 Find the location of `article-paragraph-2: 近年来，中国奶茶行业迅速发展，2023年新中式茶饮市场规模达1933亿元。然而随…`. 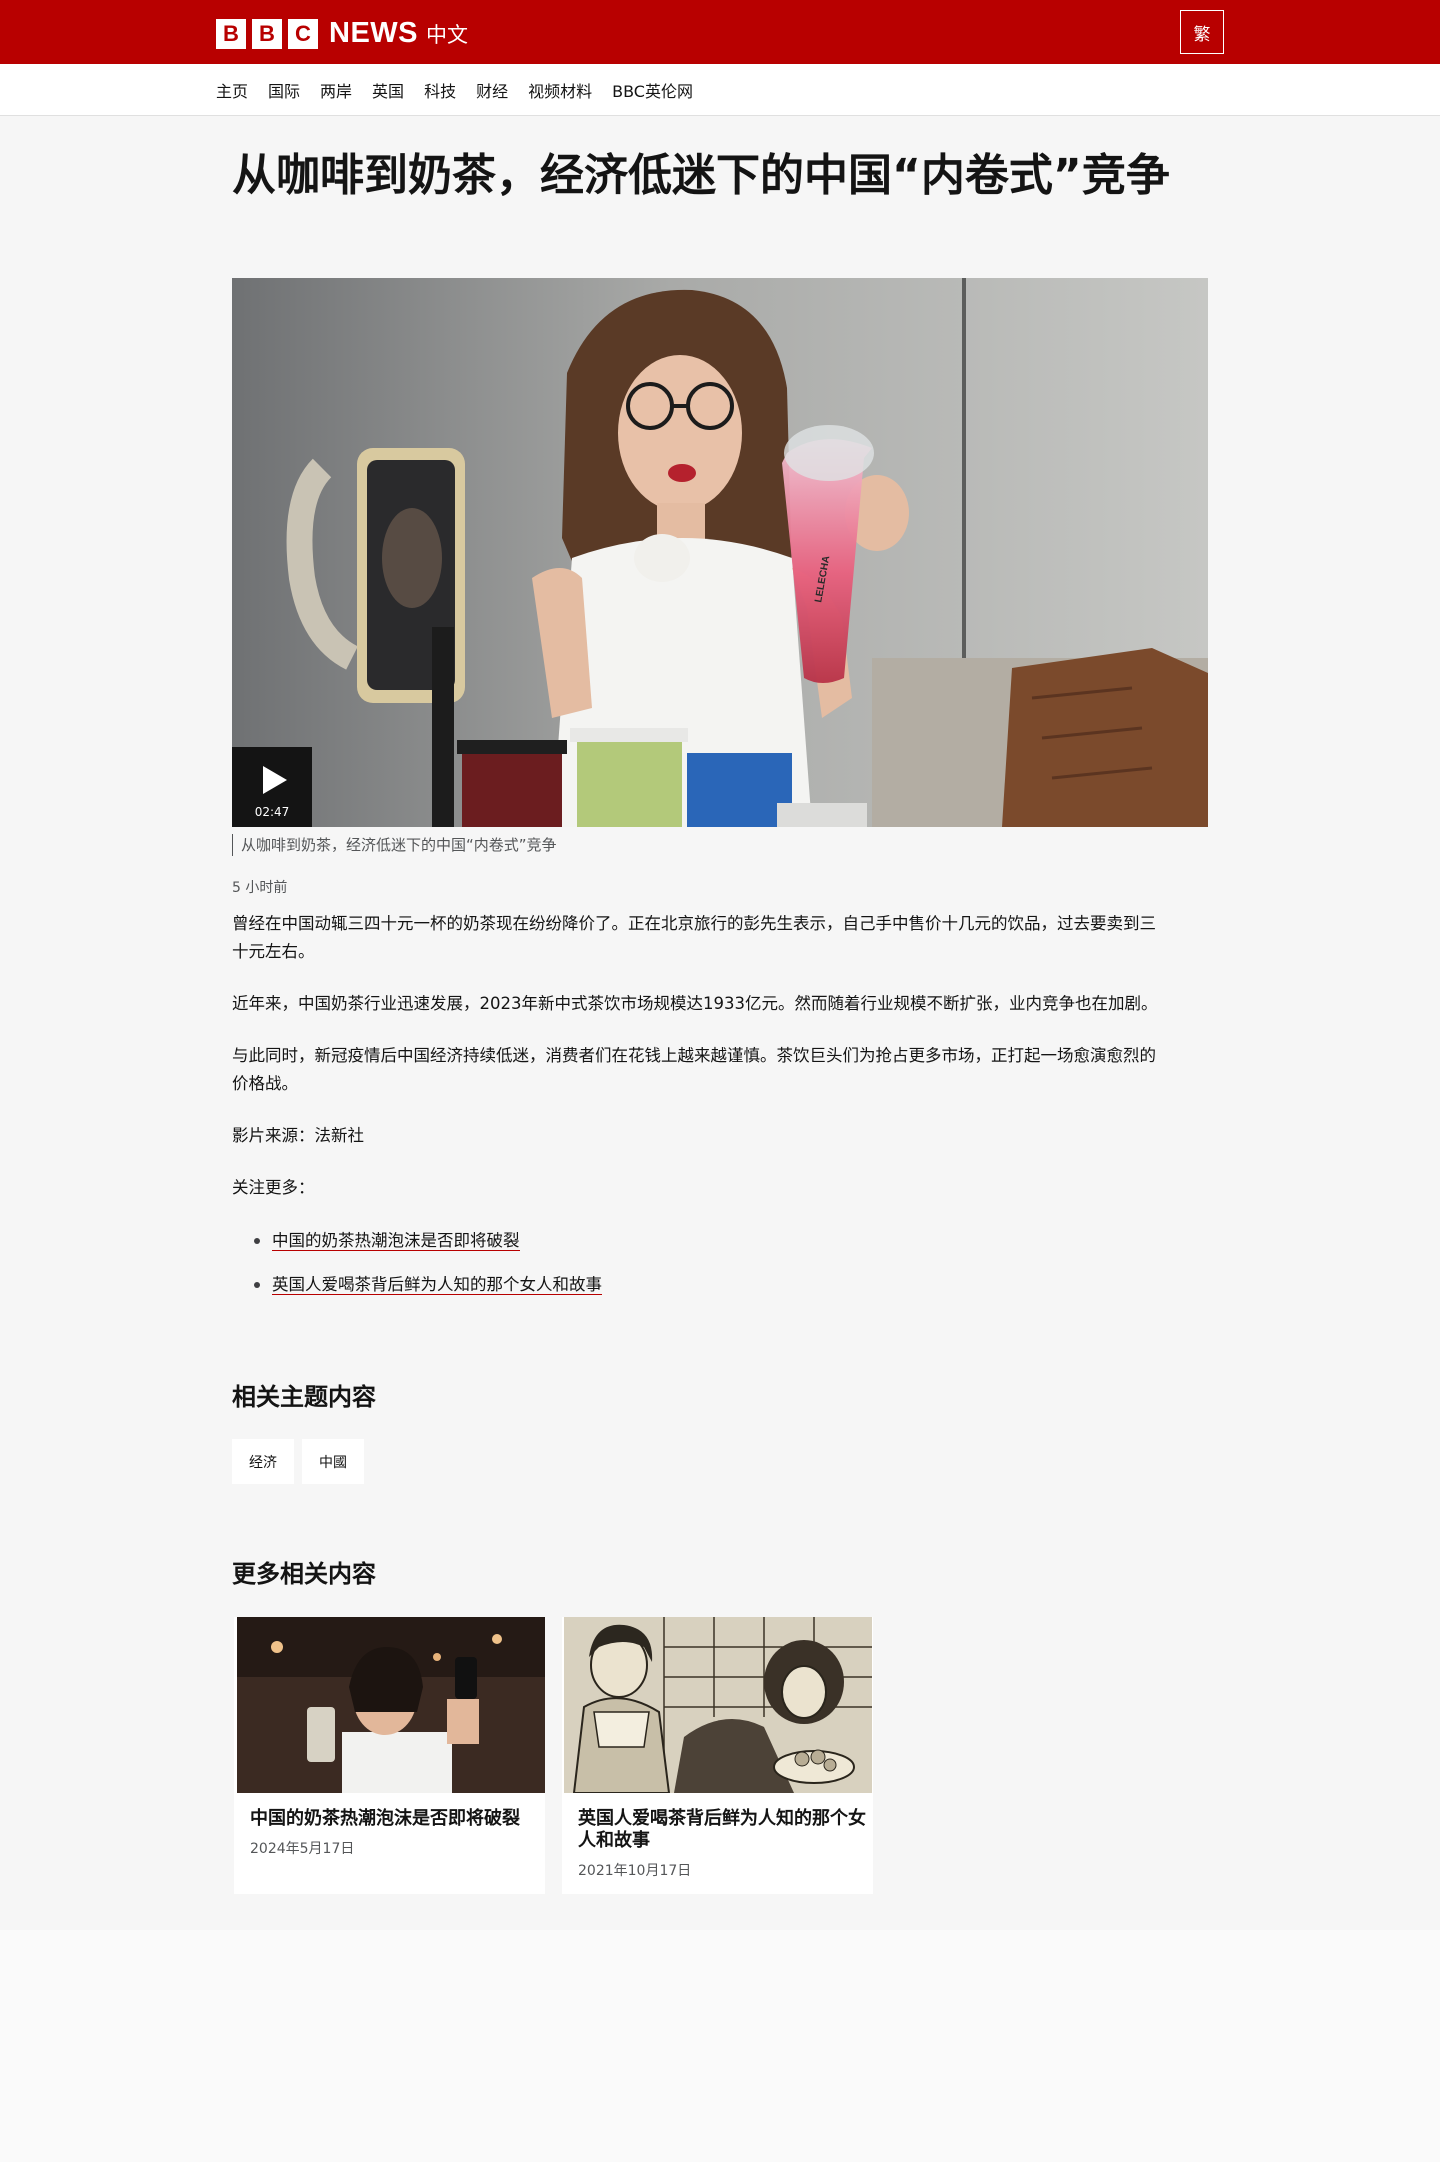

article-paragraph-2: 近年来，中国奶茶行业迅速发展，2023年新中式茶饮市场规模达1933亿元。然而随… is located at coordinates (695, 1003).